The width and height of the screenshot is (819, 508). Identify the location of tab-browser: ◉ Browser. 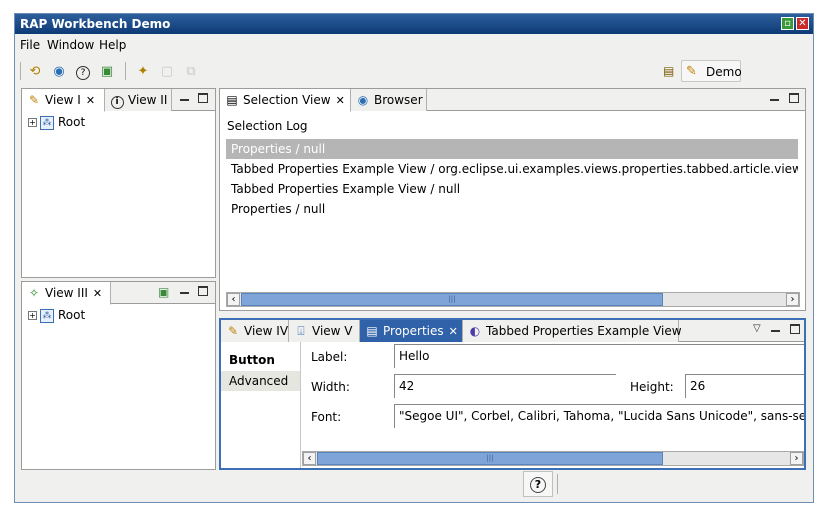
(389, 100).